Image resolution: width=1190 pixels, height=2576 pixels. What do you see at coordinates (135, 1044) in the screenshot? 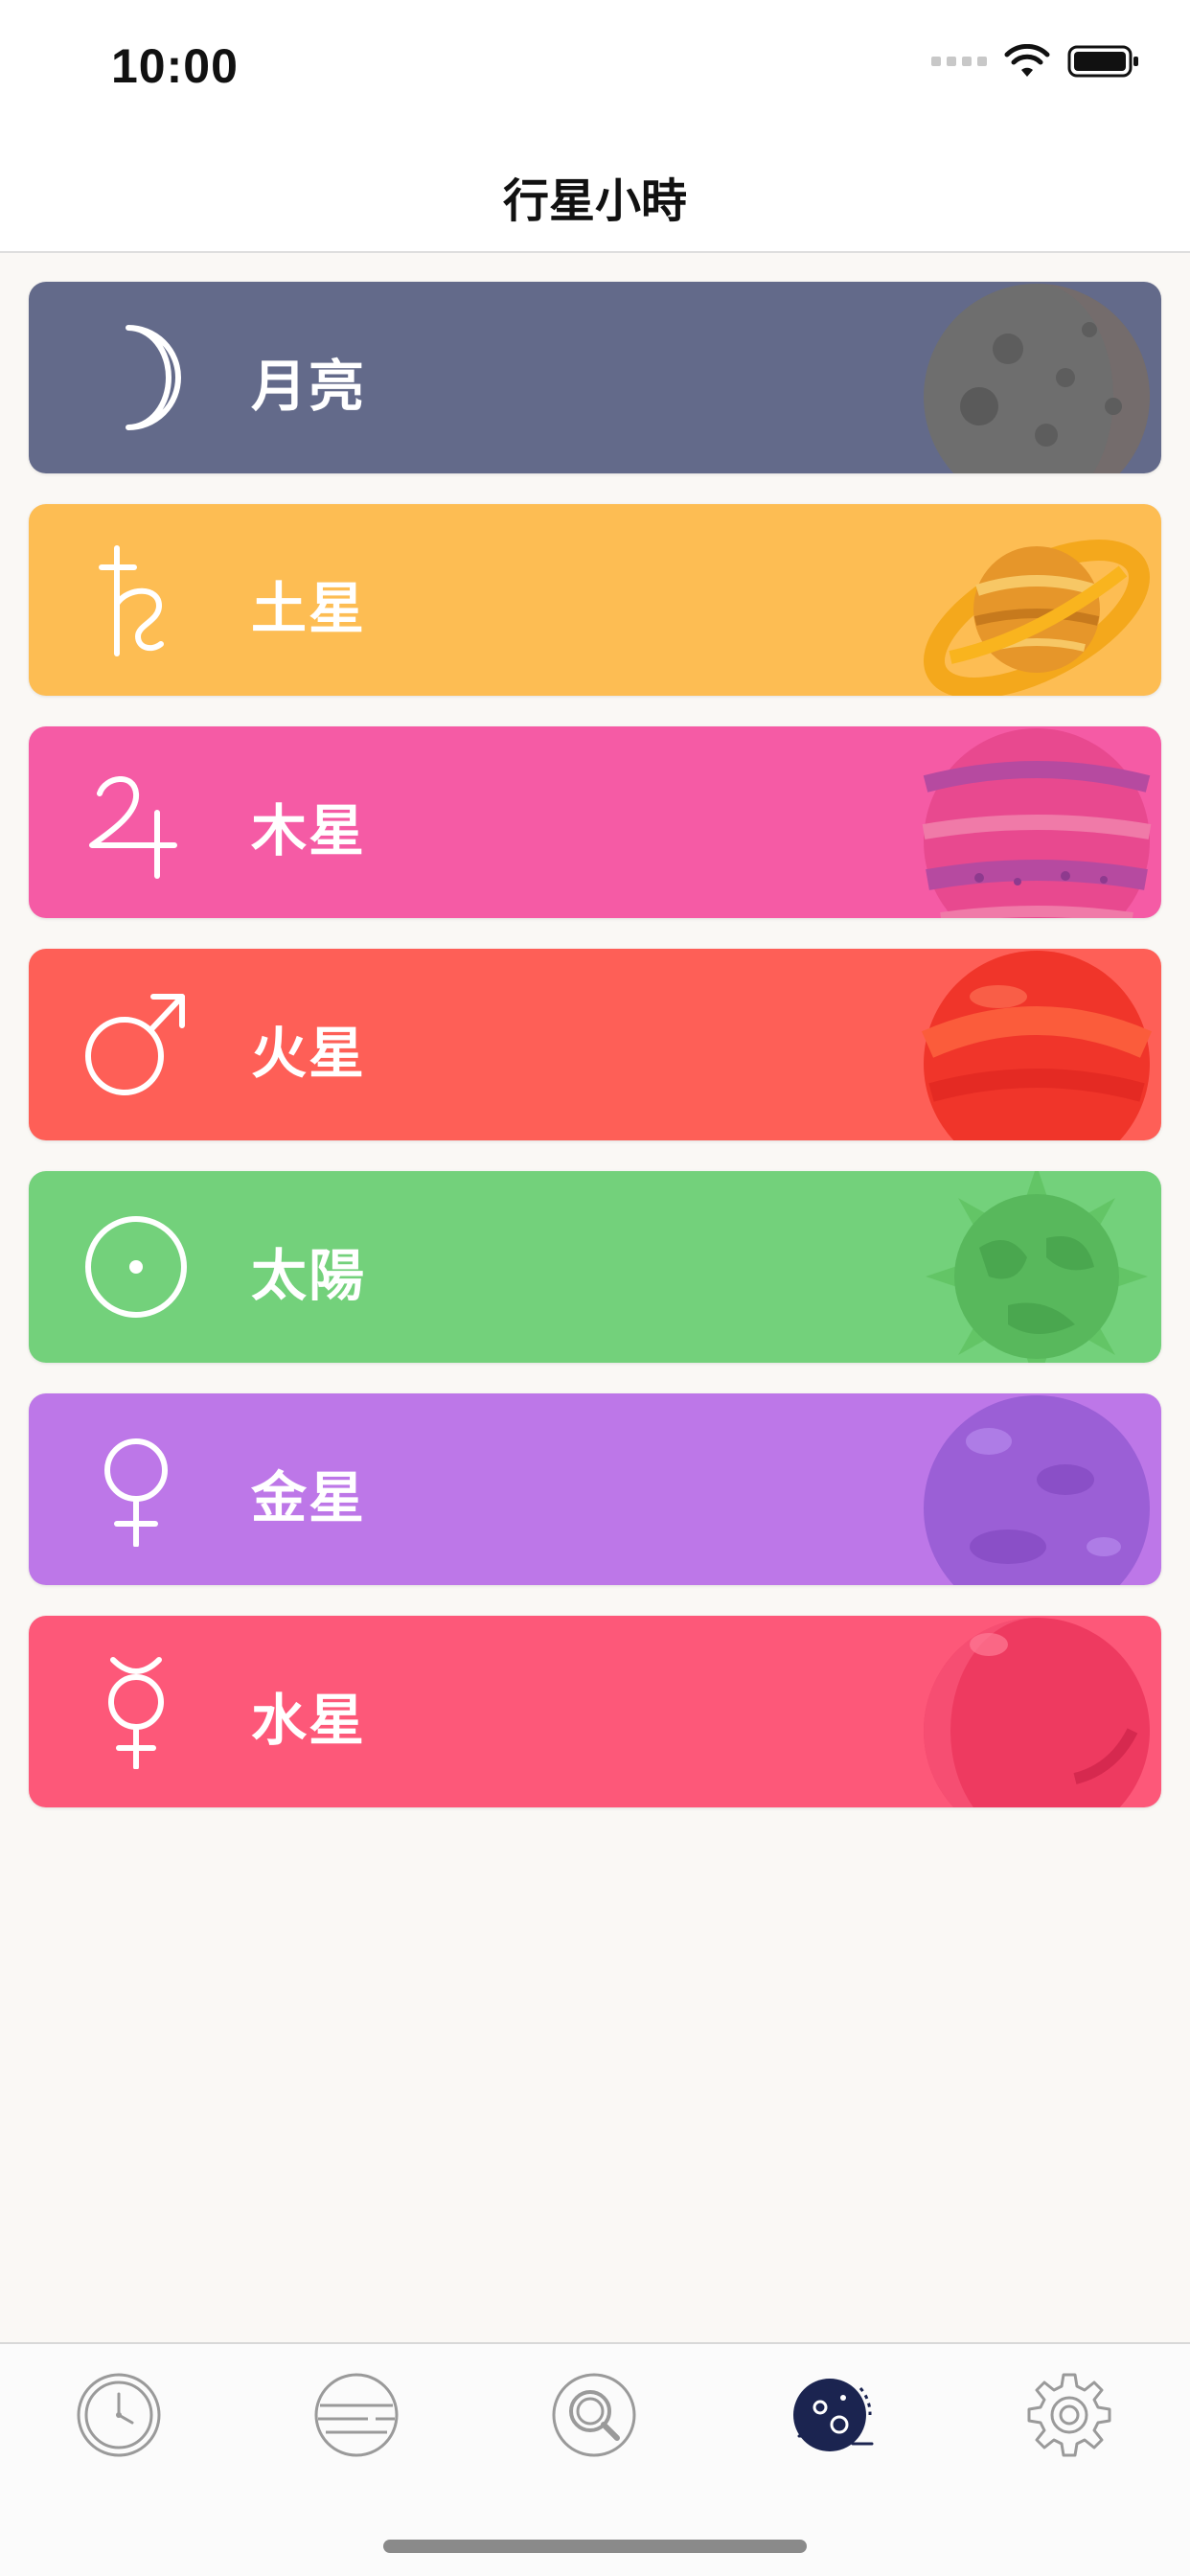
I see `mars-symbol-icon` at bounding box center [135, 1044].